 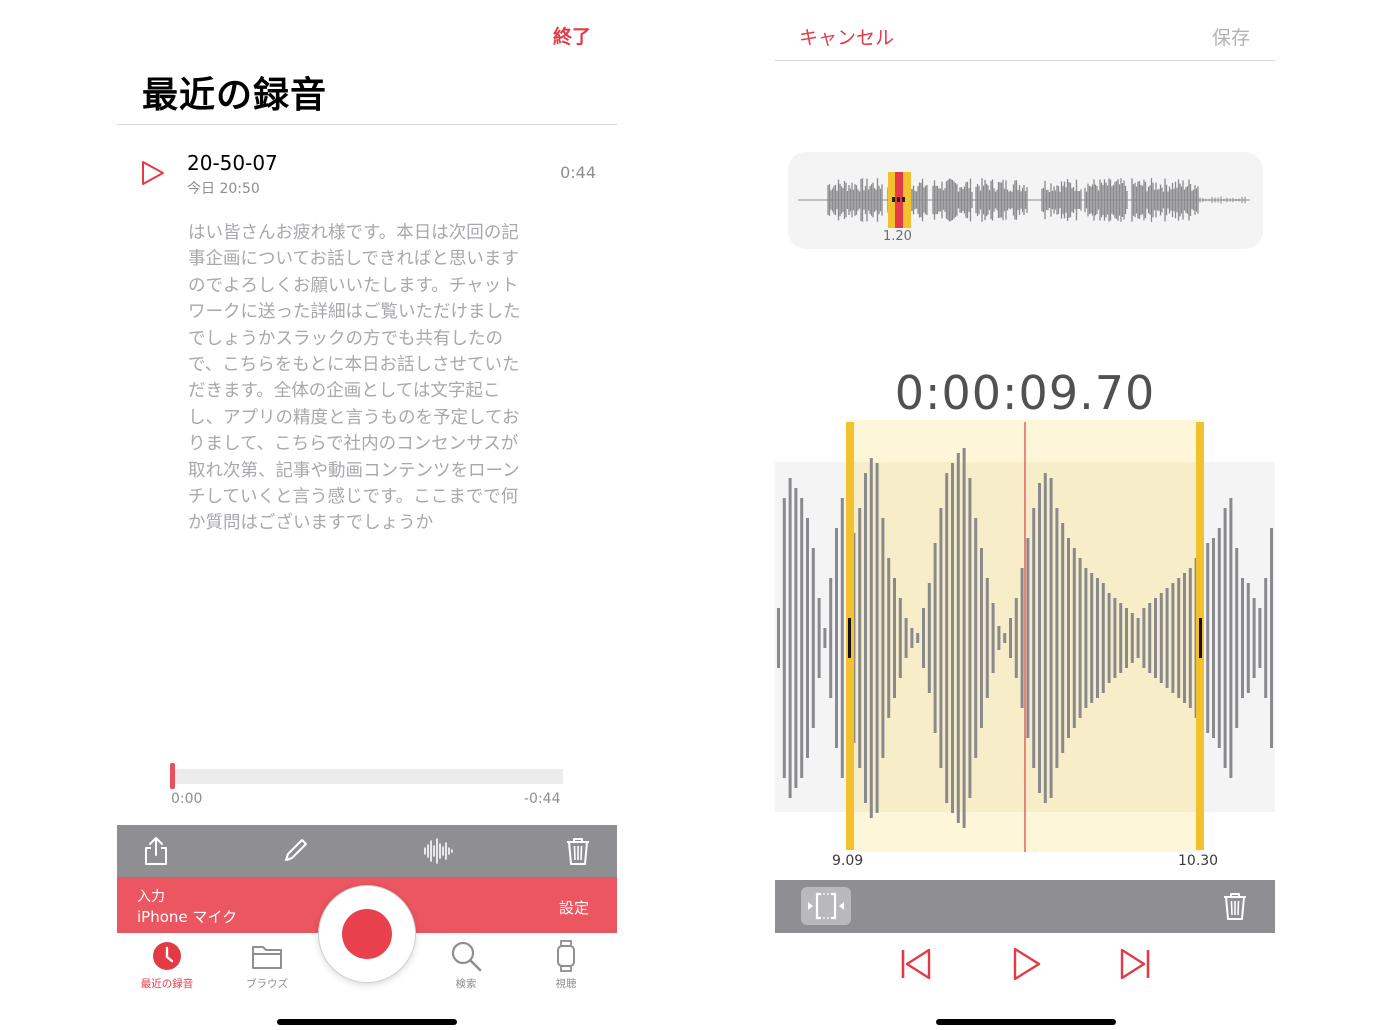 I want to click on transcript-line: だきます。全体の企画としては文字起こ, so click(x=344, y=391).